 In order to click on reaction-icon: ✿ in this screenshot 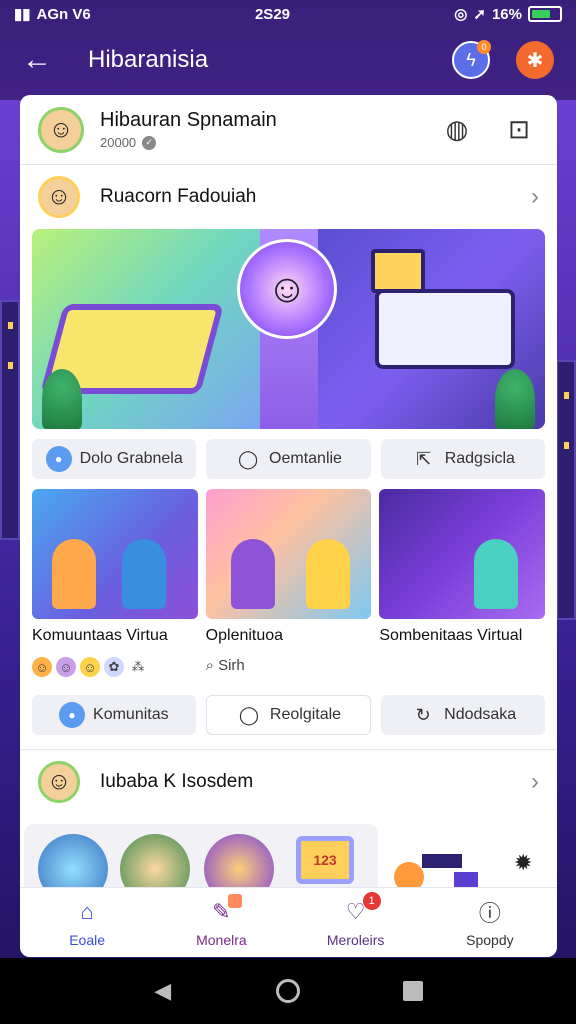, I will do `click(114, 667)`.